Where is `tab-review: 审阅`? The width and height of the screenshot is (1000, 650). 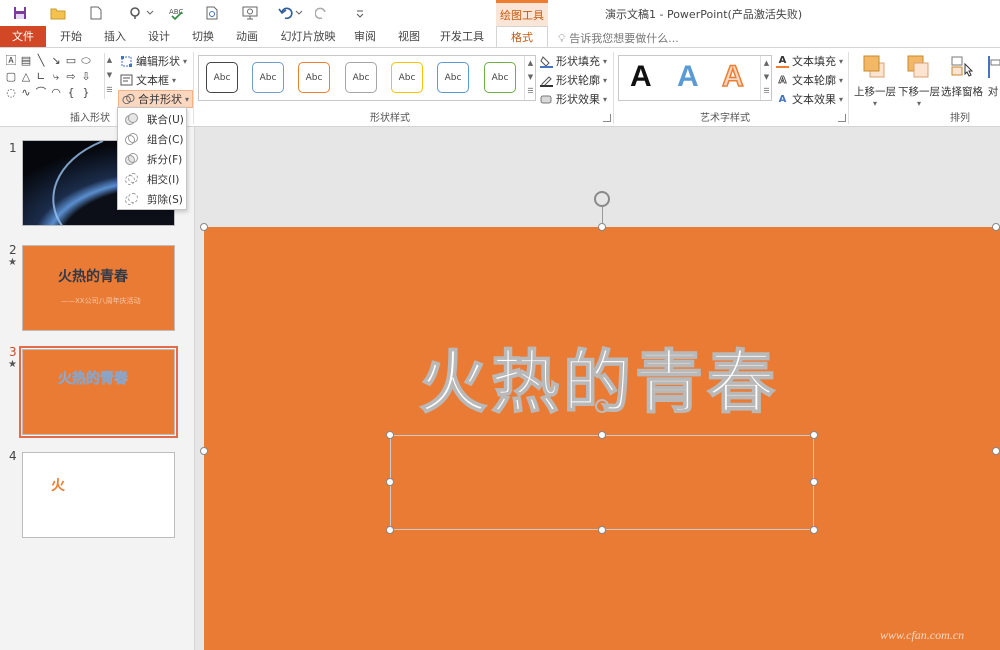 tab-review: 审阅 is located at coordinates (365, 37).